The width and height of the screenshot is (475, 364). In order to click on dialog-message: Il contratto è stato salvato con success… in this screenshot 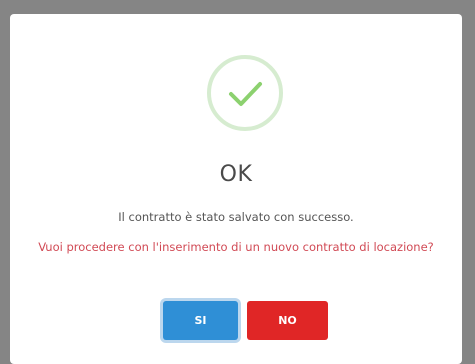, I will do `click(236, 217)`.